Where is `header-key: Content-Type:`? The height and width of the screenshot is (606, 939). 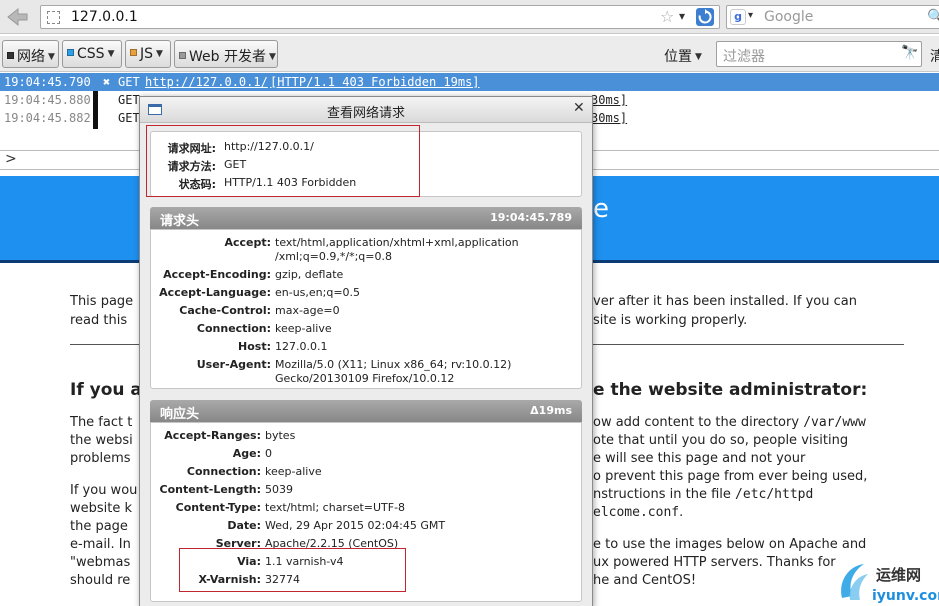 header-key: Content-Type: is located at coordinates (218, 507).